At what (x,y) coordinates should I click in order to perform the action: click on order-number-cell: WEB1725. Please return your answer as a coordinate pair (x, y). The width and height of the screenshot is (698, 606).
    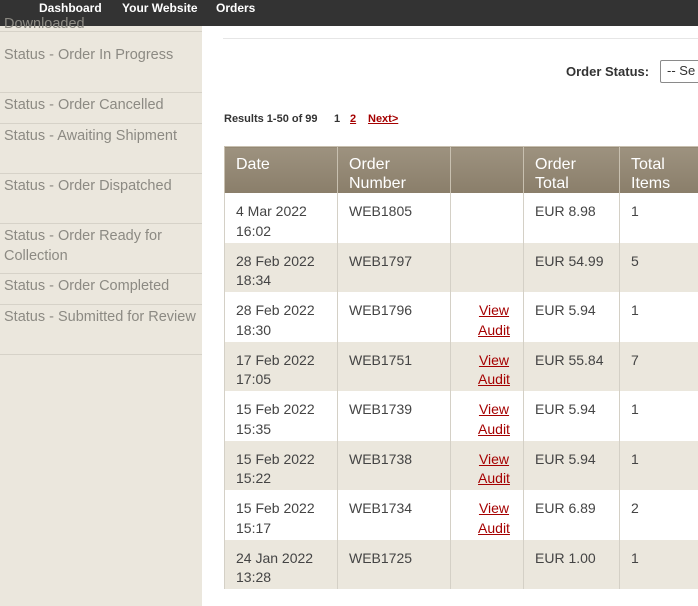
    Looking at the image, I should click on (394, 564).